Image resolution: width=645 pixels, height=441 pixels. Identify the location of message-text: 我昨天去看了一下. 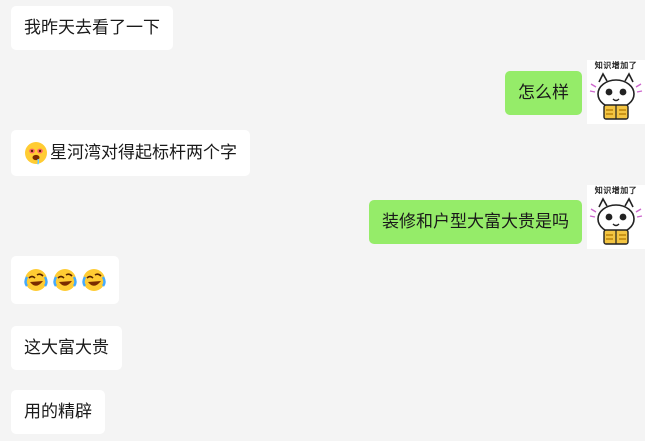
(92, 28).